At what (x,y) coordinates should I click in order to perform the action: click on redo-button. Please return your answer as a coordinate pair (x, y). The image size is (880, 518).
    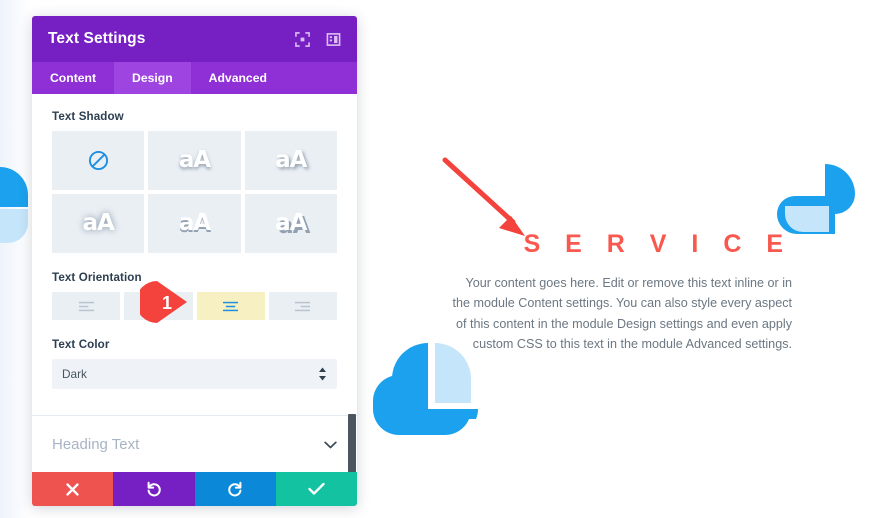
    Looking at the image, I should click on (235, 489).